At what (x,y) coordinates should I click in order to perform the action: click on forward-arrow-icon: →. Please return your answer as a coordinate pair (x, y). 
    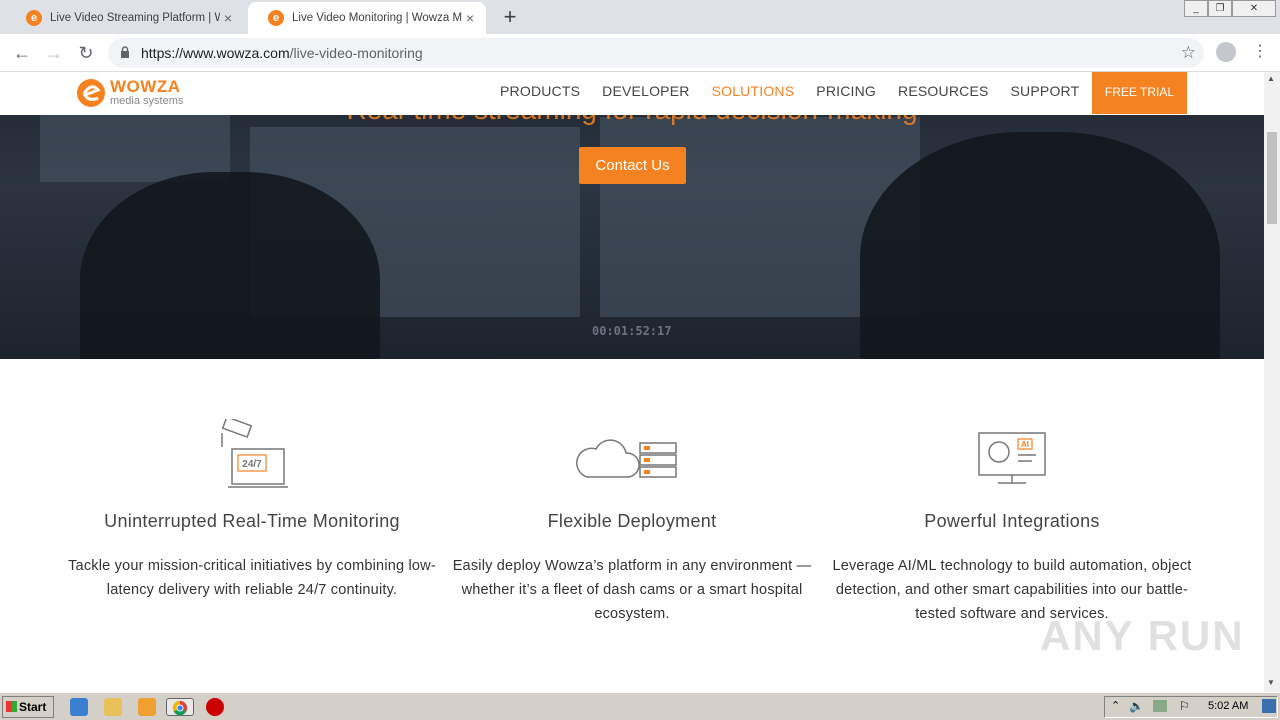
    Looking at the image, I should click on (54, 53).